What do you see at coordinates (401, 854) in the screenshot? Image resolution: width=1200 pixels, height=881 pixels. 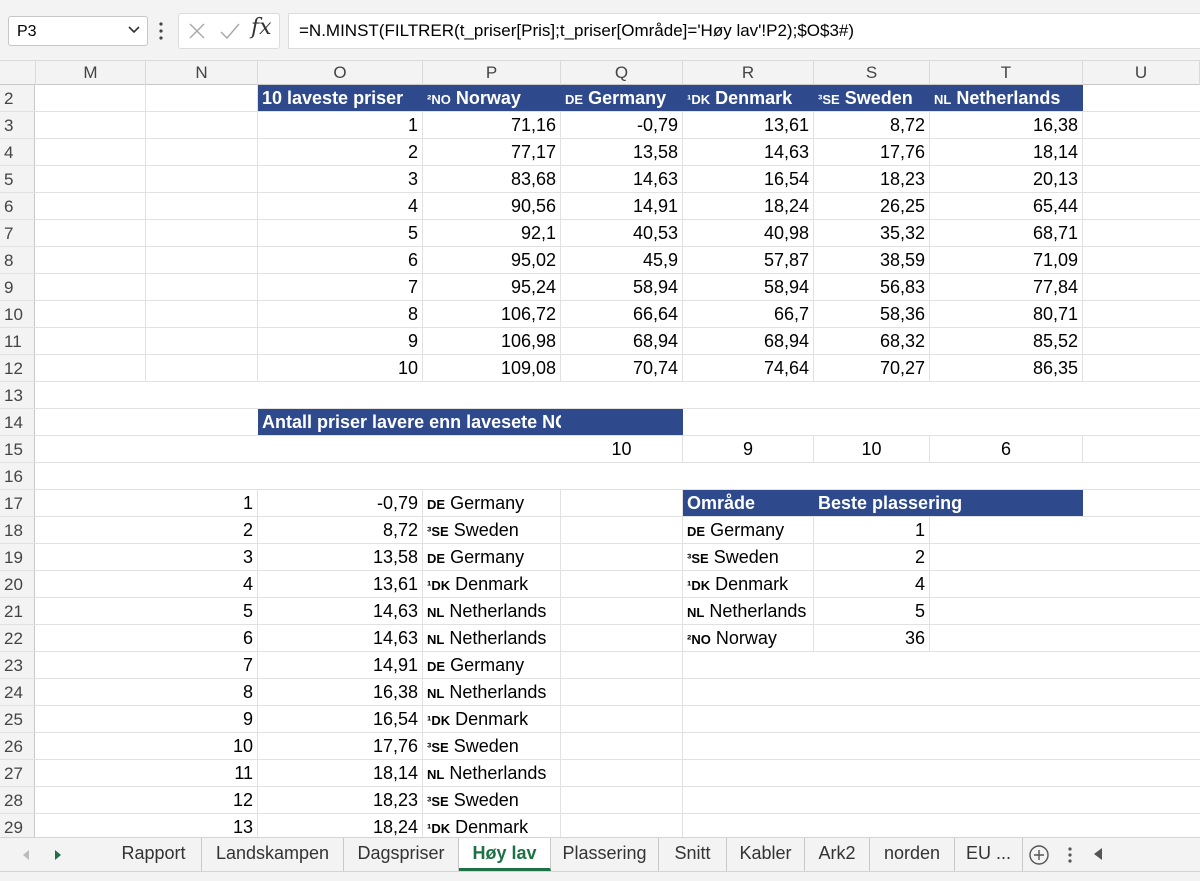 I see `sheet-tab: Dagspriser` at bounding box center [401, 854].